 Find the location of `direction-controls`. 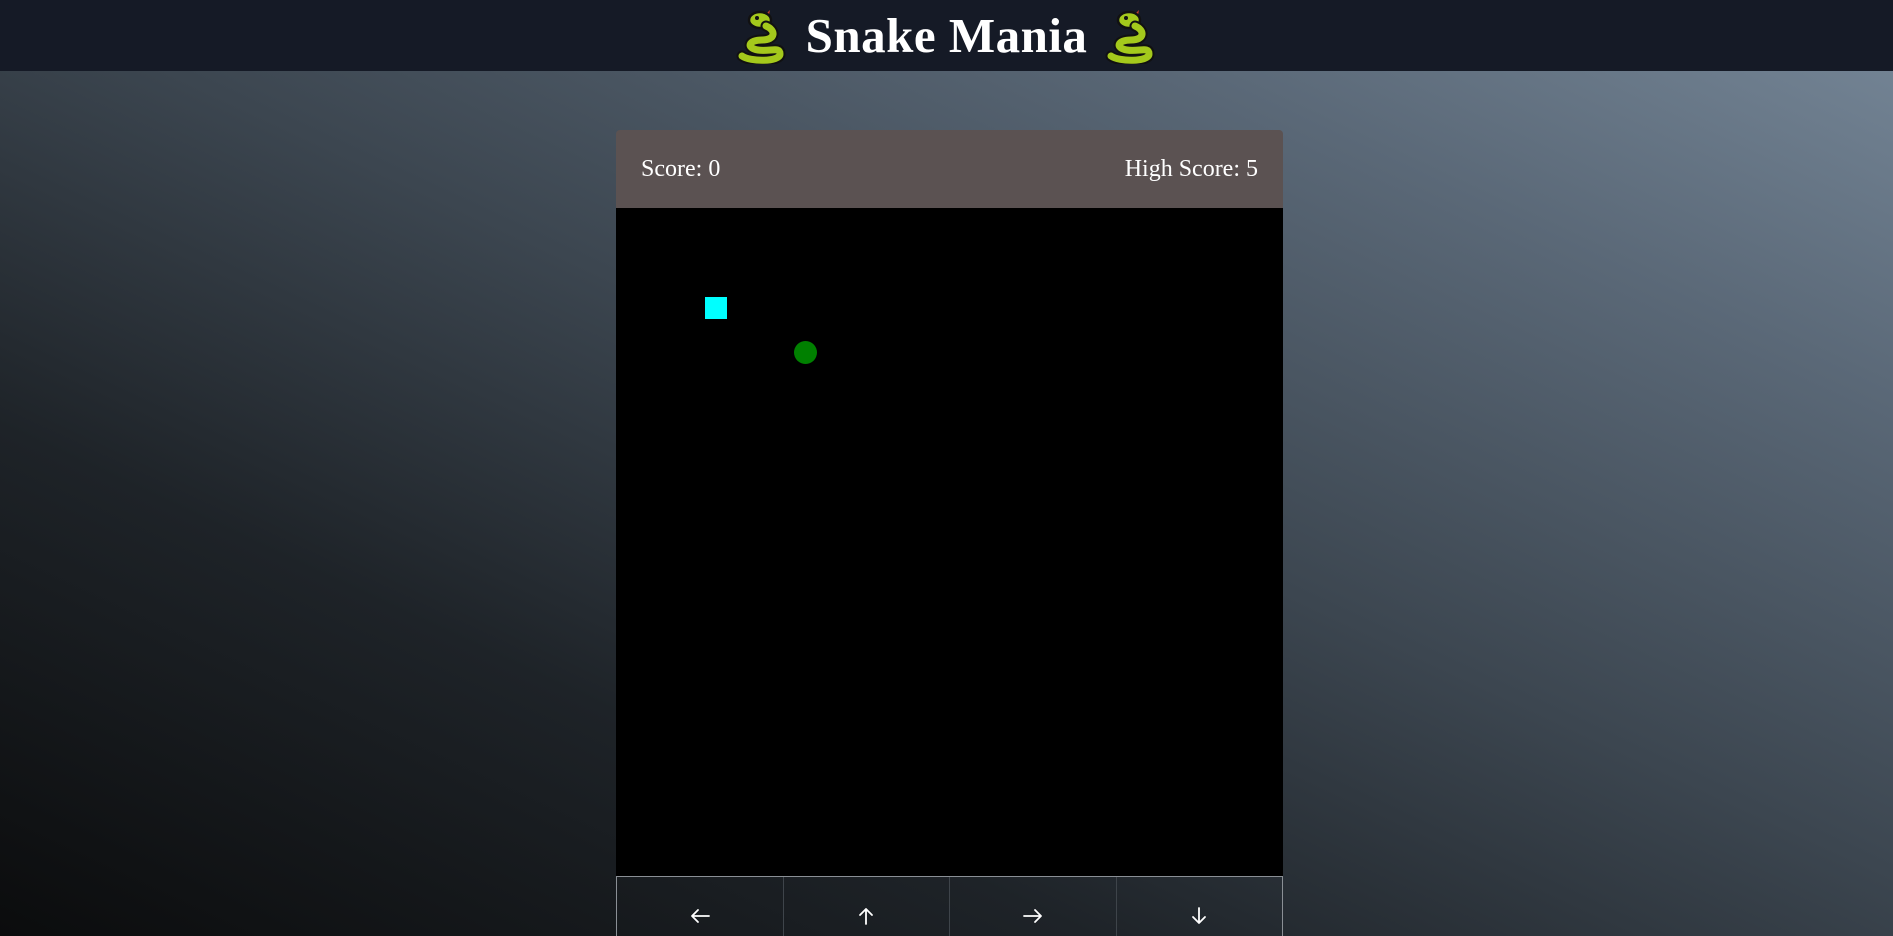

direction-controls is located at coordinates (949, 906).